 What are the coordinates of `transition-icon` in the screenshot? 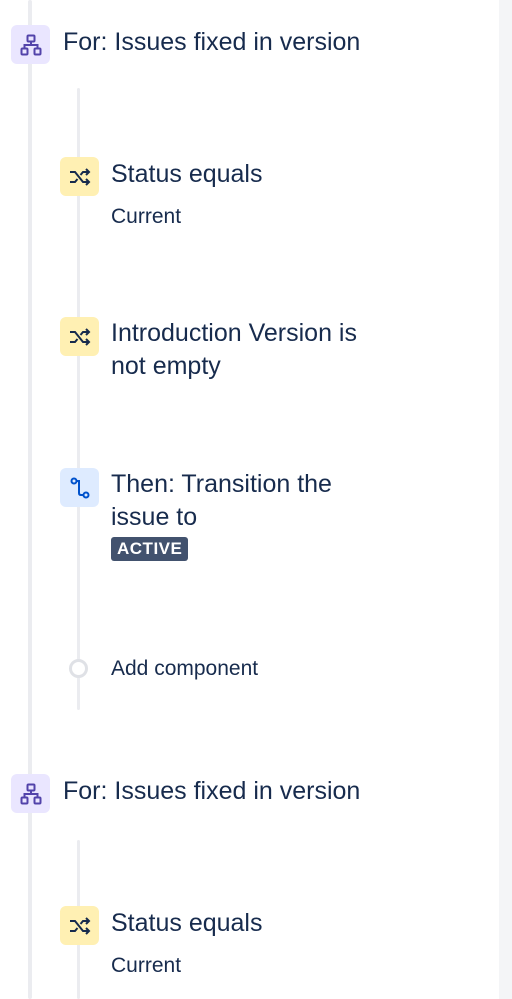 It's located at (79, 487).